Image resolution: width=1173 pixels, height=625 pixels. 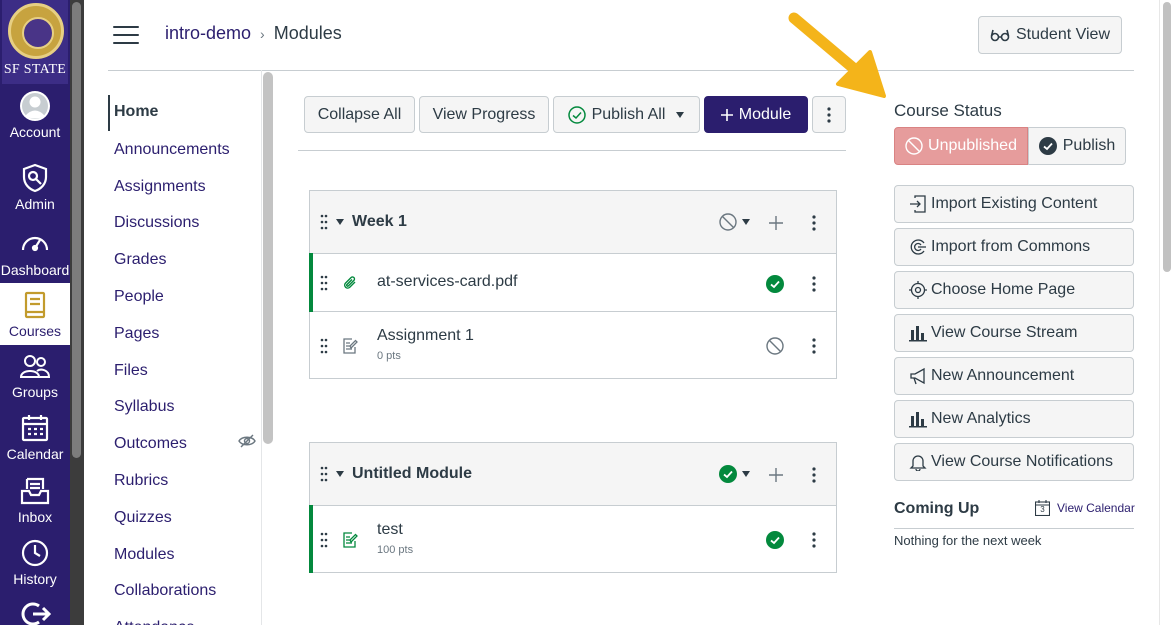 I want to click on module-item-title: Assignment 1, so click(x=425, y=336).